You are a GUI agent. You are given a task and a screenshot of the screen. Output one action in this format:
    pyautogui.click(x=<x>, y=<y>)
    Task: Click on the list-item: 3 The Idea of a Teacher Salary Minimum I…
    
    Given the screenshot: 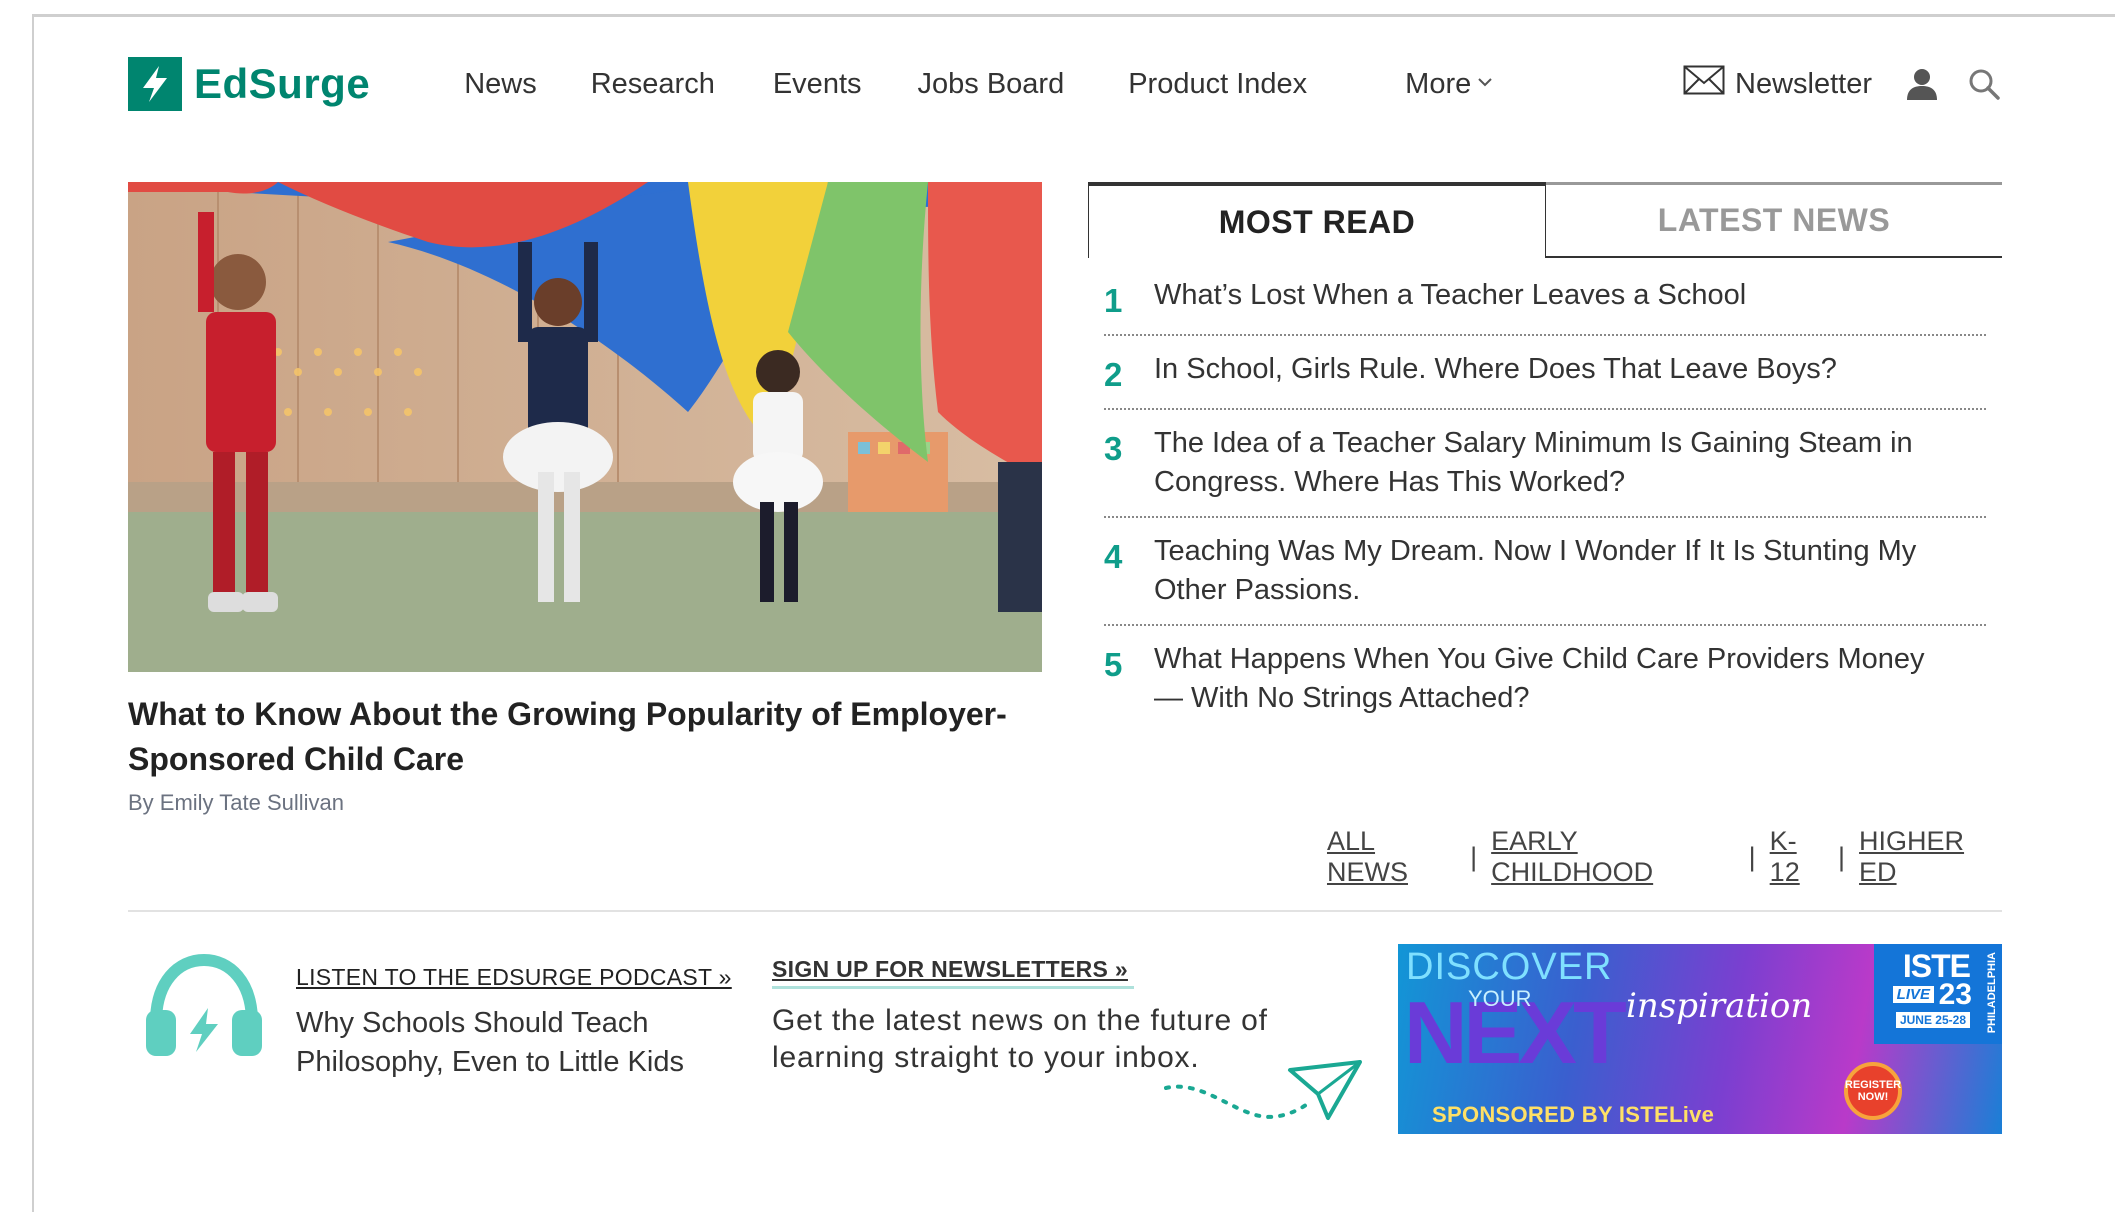 What is the action you would take?
    pyautogui.click(x=1545, y=464)
    